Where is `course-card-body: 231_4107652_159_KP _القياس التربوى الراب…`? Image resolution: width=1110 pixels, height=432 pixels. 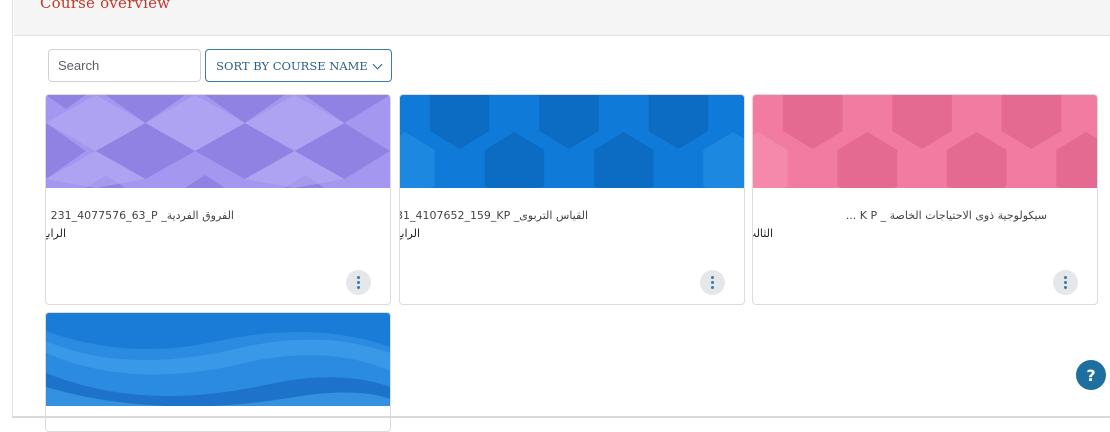 course-card-body: 231_4107652_159_KP _القياس التربوى الراب… is located at coordinates (572, 246).